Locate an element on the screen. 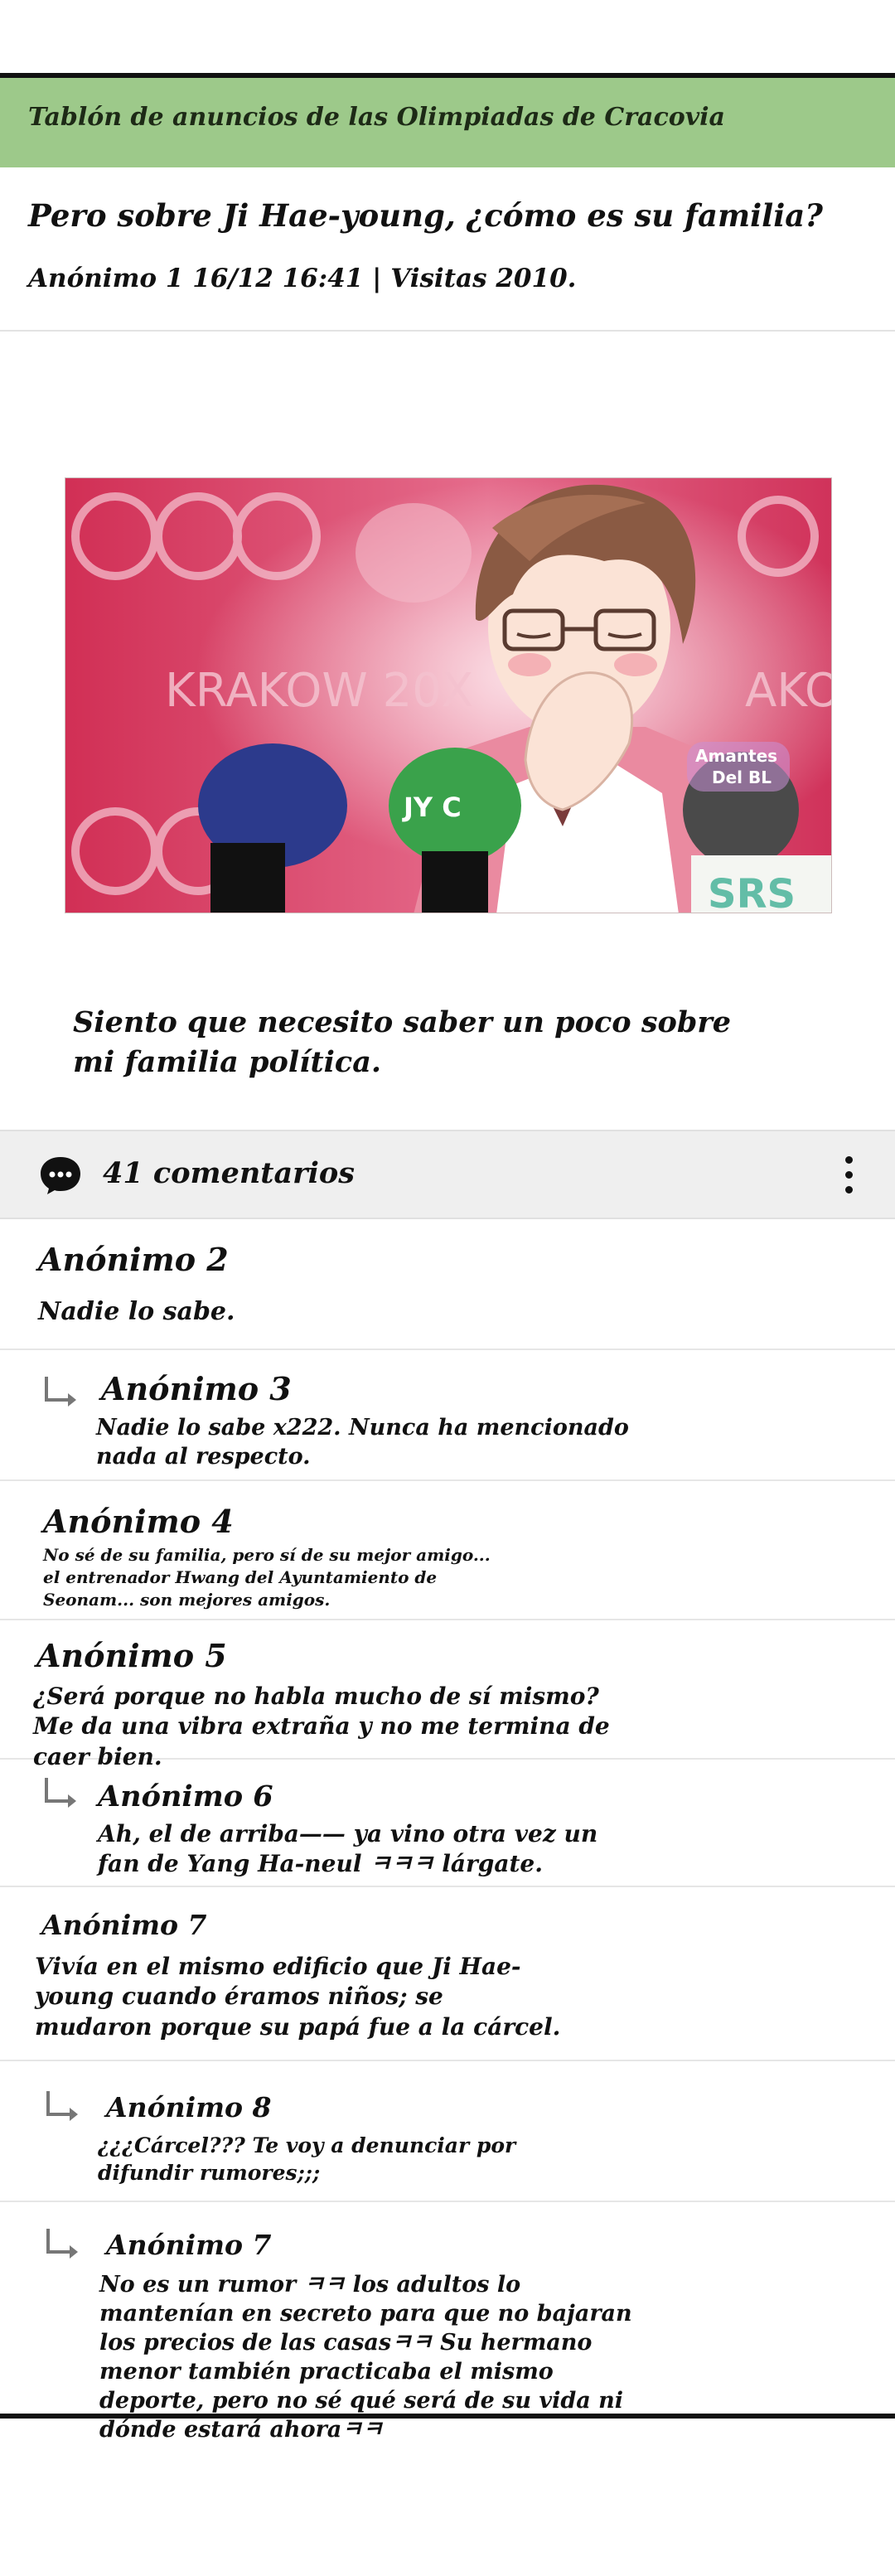  speech-bubble-icon is located at coordinates (60, 1175).